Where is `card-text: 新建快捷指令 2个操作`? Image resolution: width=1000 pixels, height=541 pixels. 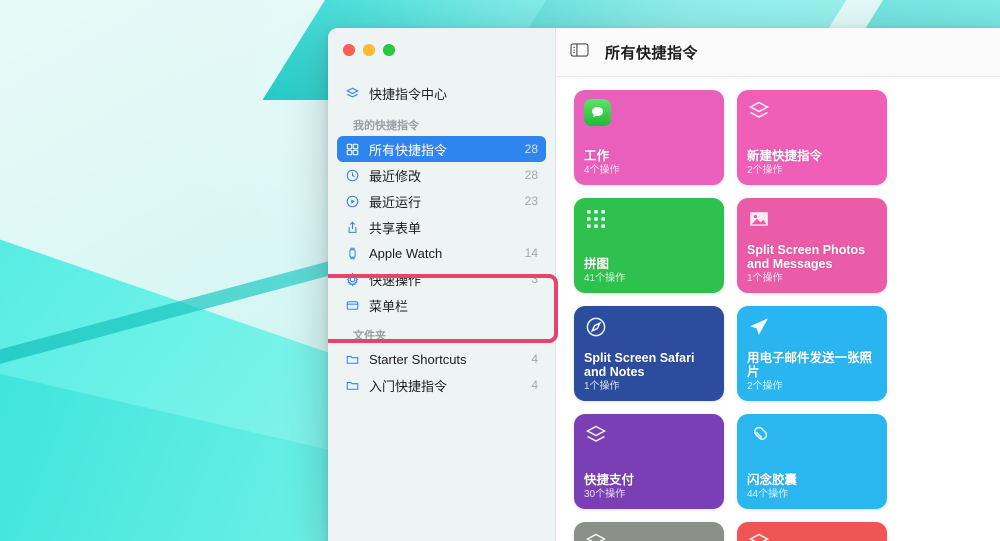 card-text: 新建快捷指令 2个操作 is located at coordinates (812, 163).